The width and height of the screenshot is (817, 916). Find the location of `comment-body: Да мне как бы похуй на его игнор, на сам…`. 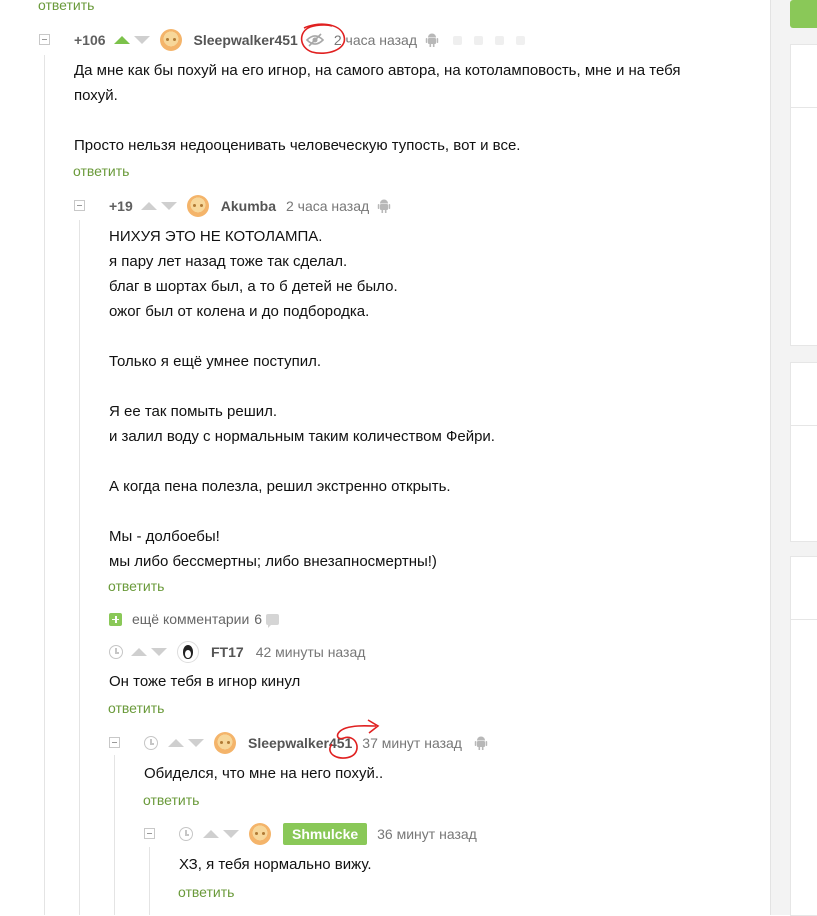

comment-body: Да мне как бы похуй на его игнор, на сам… is located at coordinates (377, 108).